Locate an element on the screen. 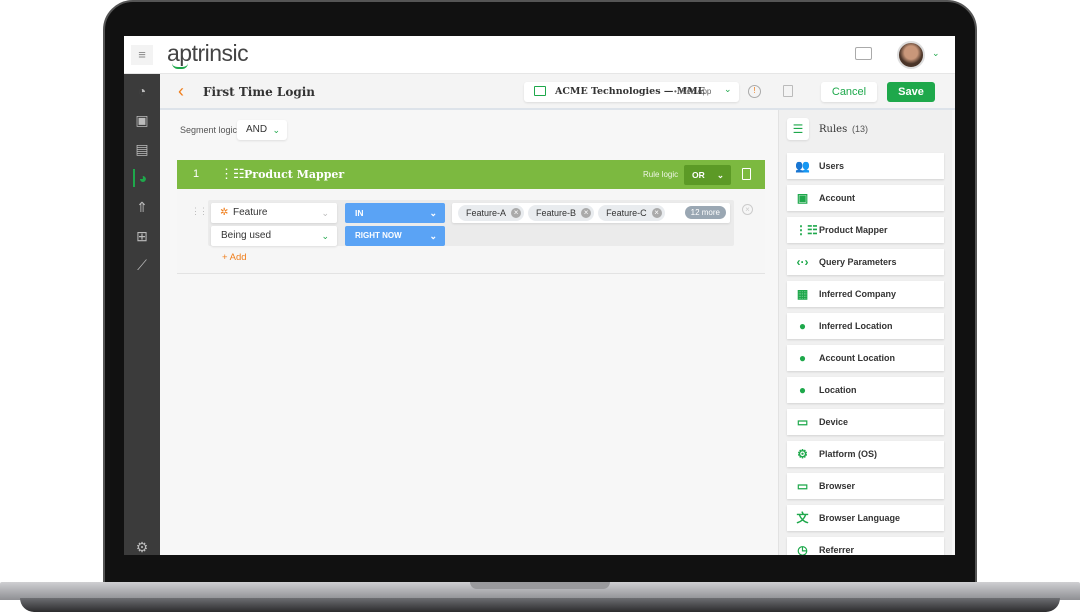  rule-item-label: Account is located at coordinates (837, 198).